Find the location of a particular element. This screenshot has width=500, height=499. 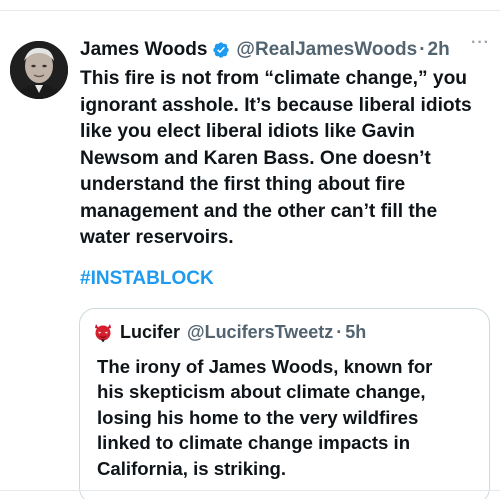

author-avatar is located at coordinates (39, 70).